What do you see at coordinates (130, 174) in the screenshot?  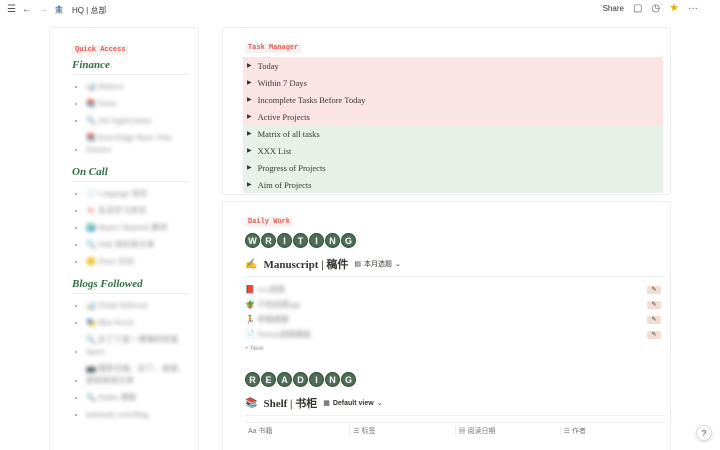 I see `section-heading-on-call: On Call` at bounding box center [130, 174].